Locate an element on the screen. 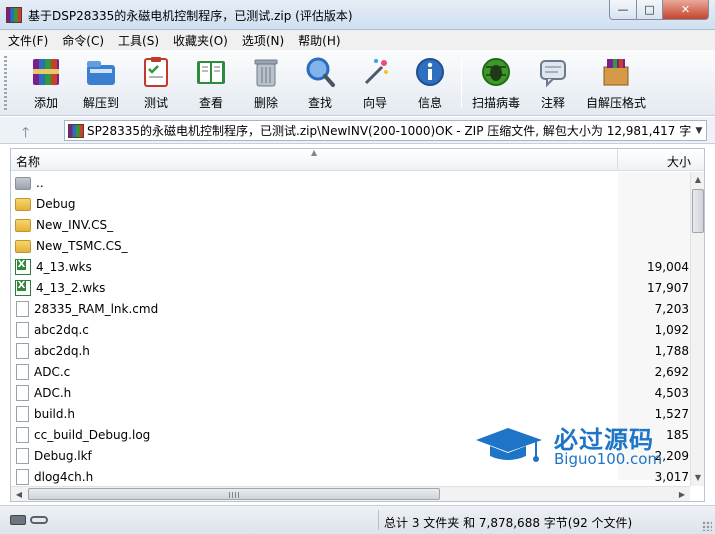 The width and height of the screenshot is (715, 534). parent-folder-icon is located at coordinates (23, 183).